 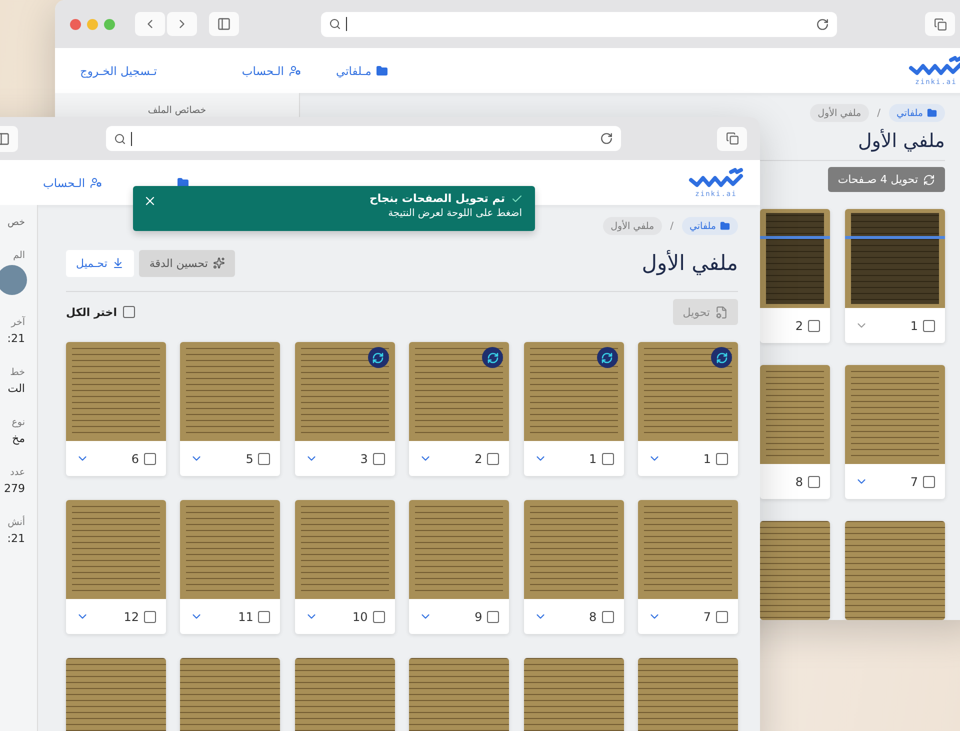 I want to click on property-label: أنش, so click(x=17, y=522).